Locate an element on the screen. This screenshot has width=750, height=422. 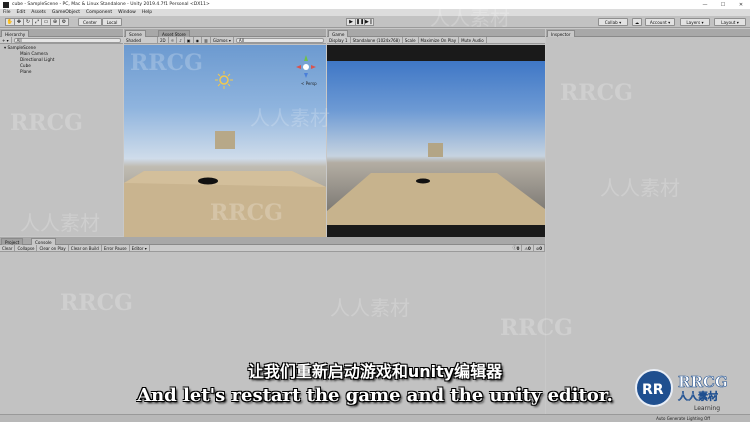
hierarchy-item-label: Plane is located at coordinates (26, 71).